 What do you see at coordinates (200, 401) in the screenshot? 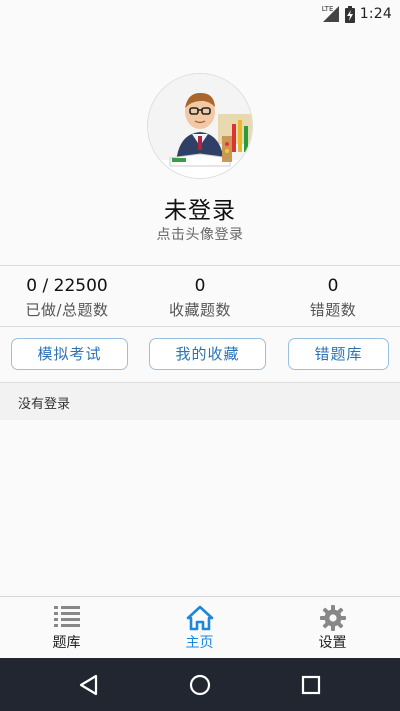
I see `login-message-bar: 没有登录` at bounding box center [200, 401].